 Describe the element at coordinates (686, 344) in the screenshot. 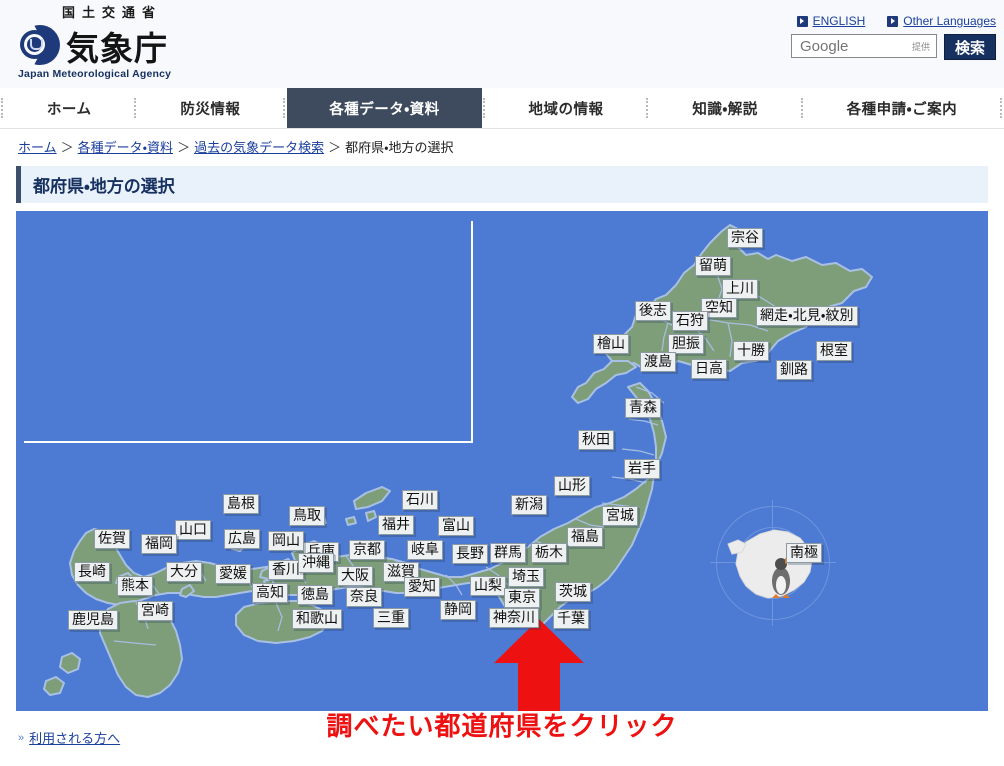

I see `region-label: 胆振` at that location.